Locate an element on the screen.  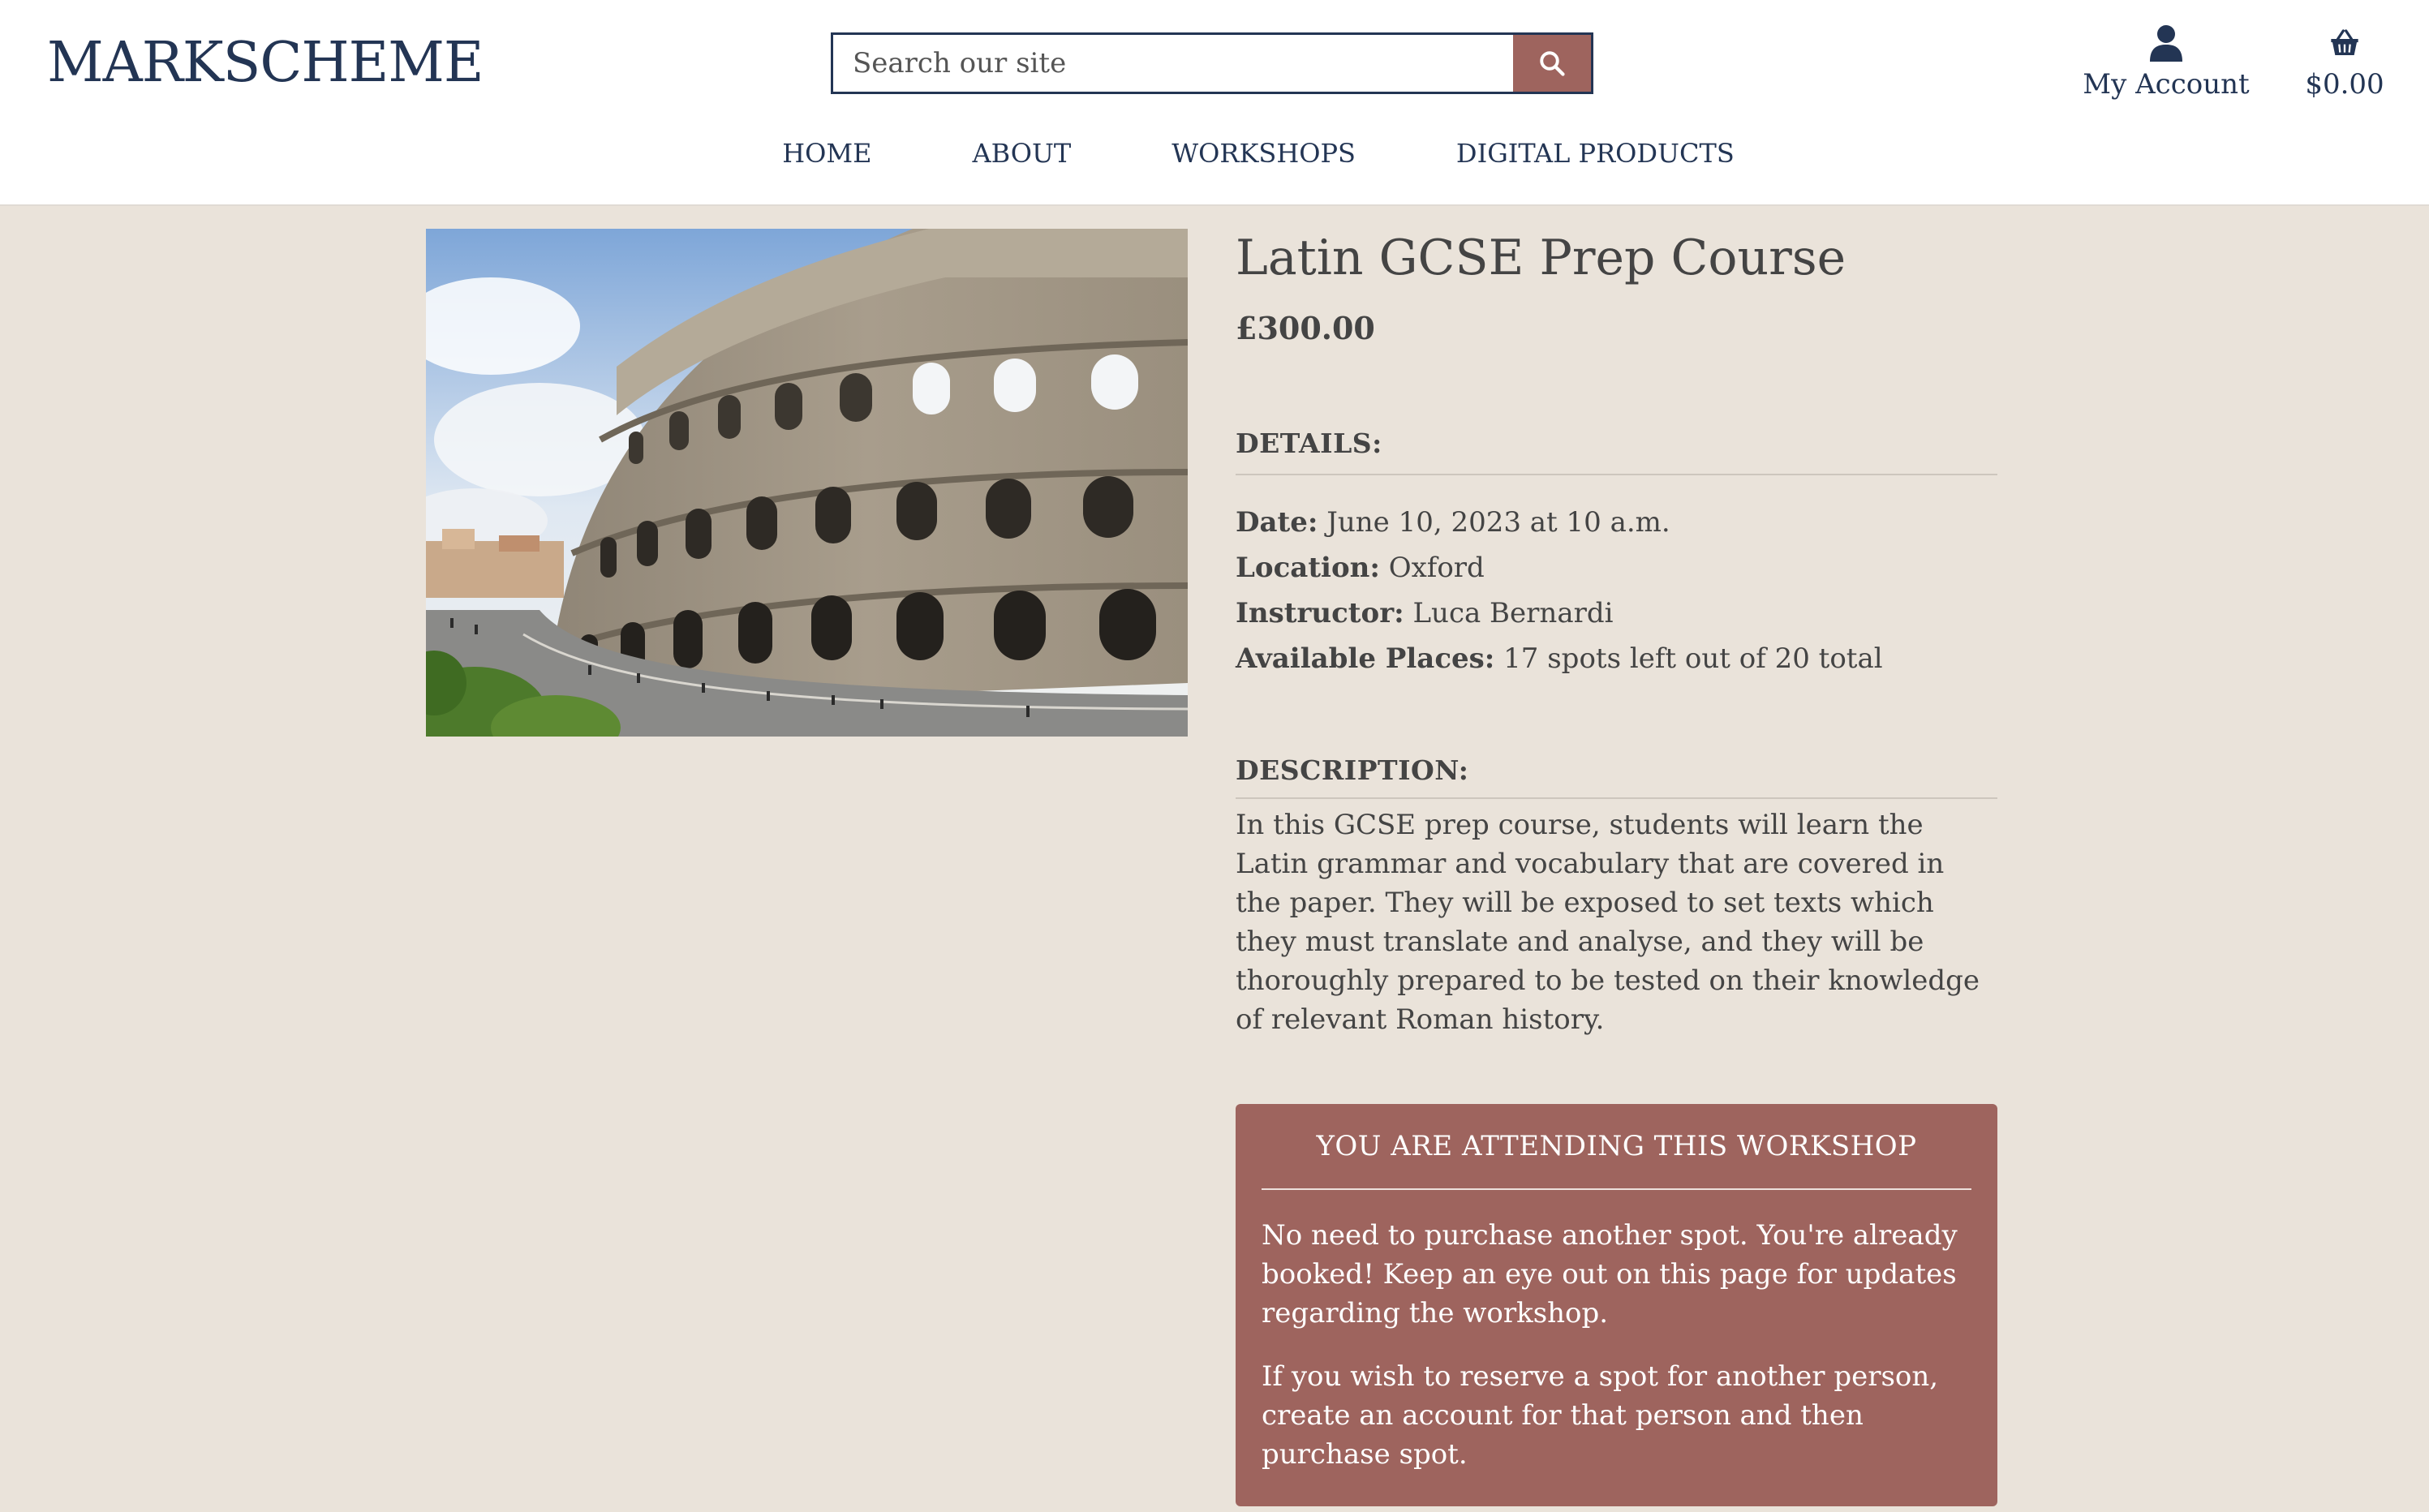
search-icon is located at coordinates (1552, 63).